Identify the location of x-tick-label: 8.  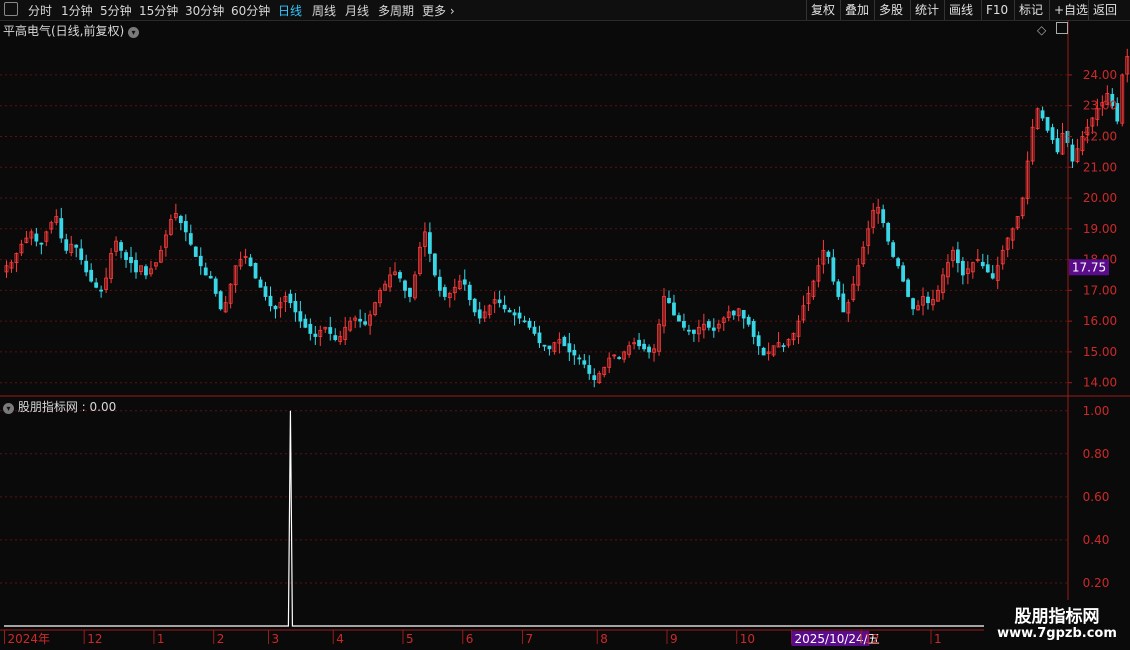
(604, 639).